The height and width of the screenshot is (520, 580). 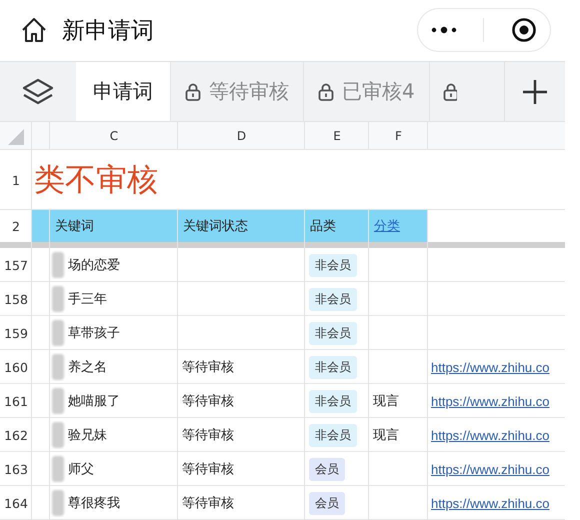 What do you see at coordinates (94, 265) in the screenshot?
I see `keyword-text: 场的恋爱` at bounding box center [94, 265].